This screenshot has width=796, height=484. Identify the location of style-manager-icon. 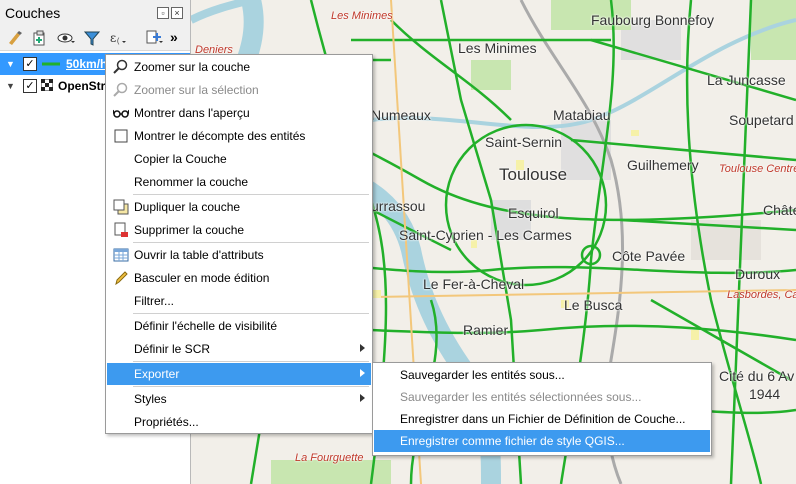
(15, 38).